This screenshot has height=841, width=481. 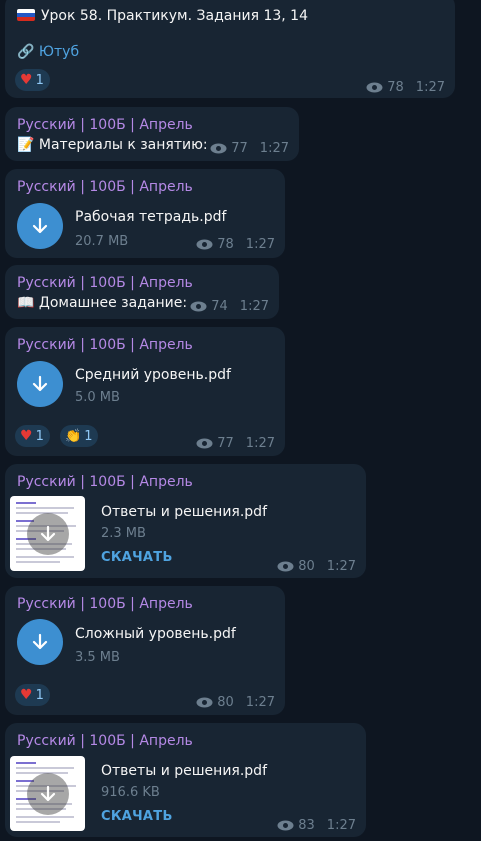 What do you see at coordinates (306, 825) in the screenshot?
I see `view-count: 83` at bounding box center [306, 825].